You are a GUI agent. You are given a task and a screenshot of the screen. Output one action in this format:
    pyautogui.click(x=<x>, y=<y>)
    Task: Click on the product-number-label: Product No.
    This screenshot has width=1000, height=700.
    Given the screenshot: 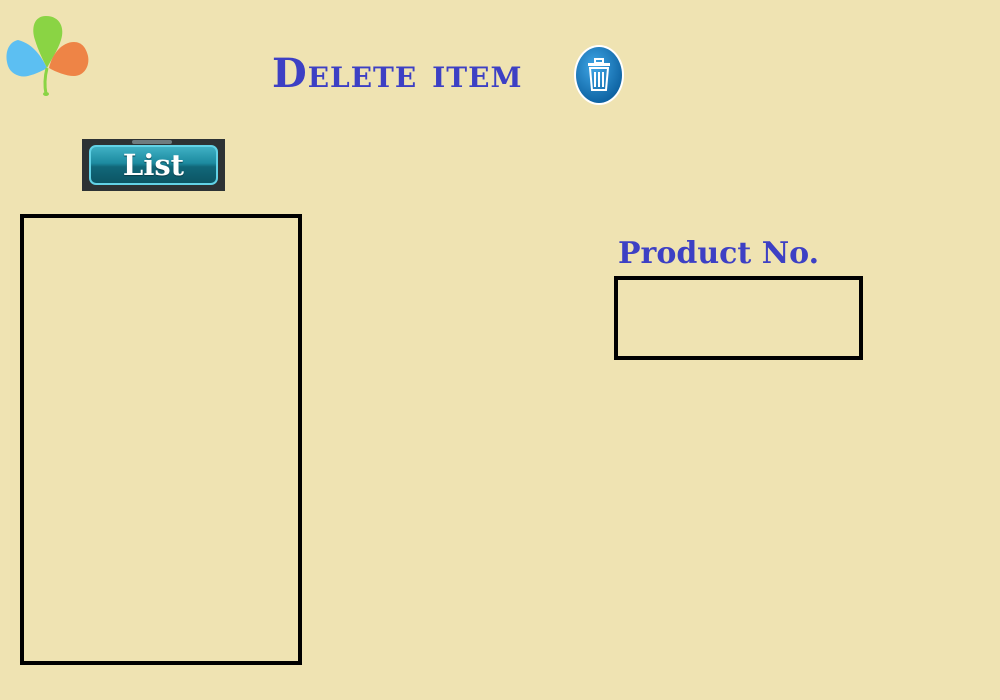 What is the action you would take?
    pyautogui.click(x=719, y=253)
    